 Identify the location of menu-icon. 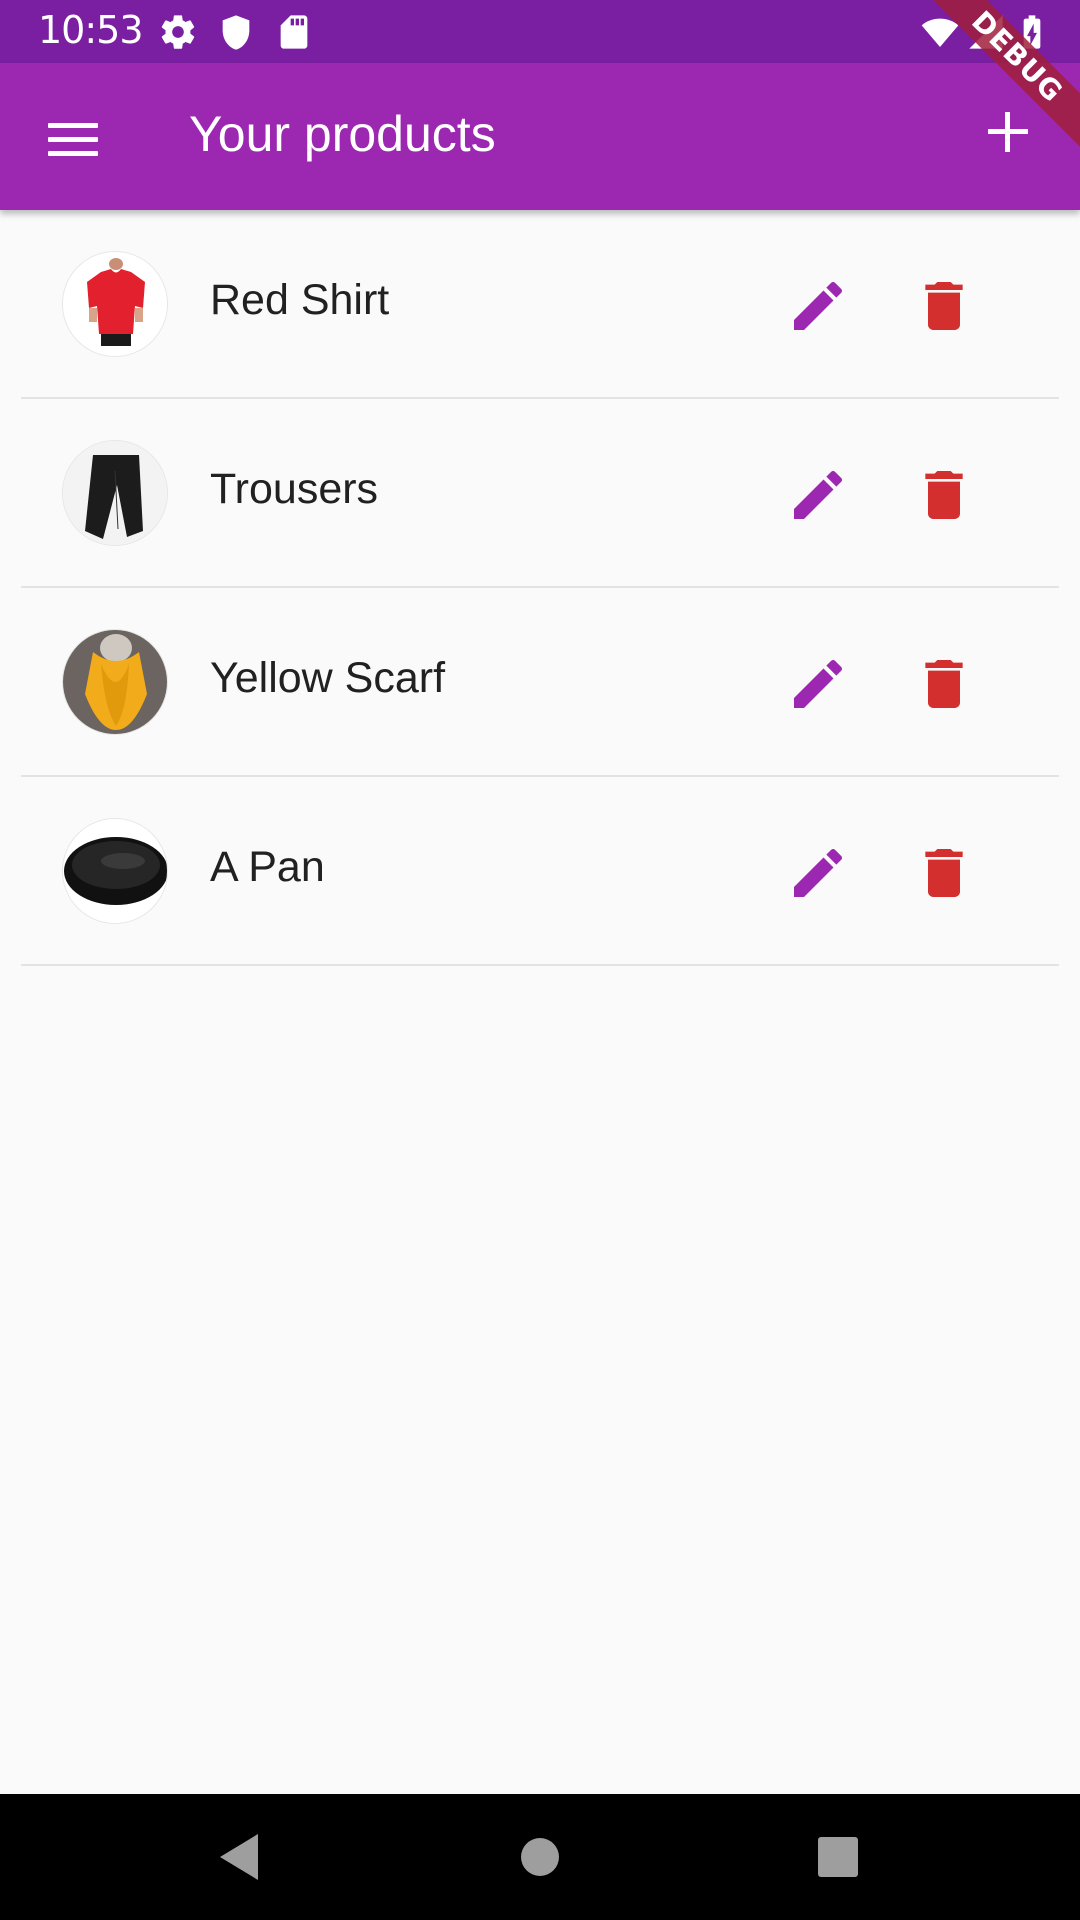
(73, 137).